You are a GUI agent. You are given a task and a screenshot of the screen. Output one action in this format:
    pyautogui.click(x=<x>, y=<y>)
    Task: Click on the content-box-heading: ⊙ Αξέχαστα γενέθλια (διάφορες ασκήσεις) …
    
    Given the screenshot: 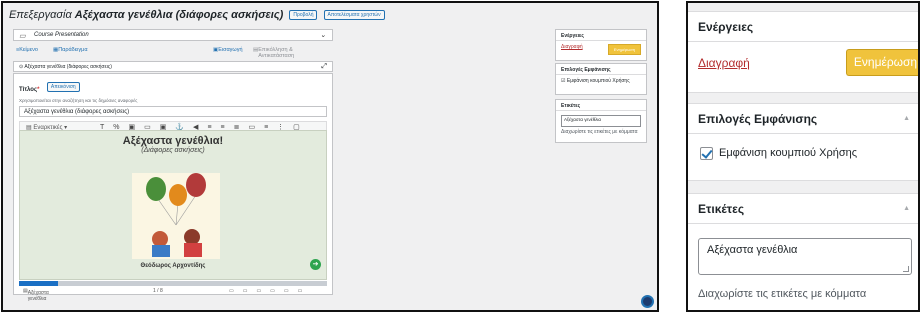 What is the action you would take?
    pyautogui.click(x=173, y=66)
    